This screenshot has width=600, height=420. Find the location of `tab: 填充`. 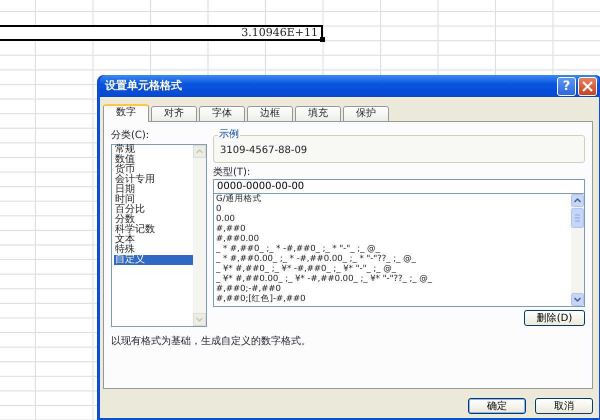

tab: 填充 is located at coordinates (318, 113).